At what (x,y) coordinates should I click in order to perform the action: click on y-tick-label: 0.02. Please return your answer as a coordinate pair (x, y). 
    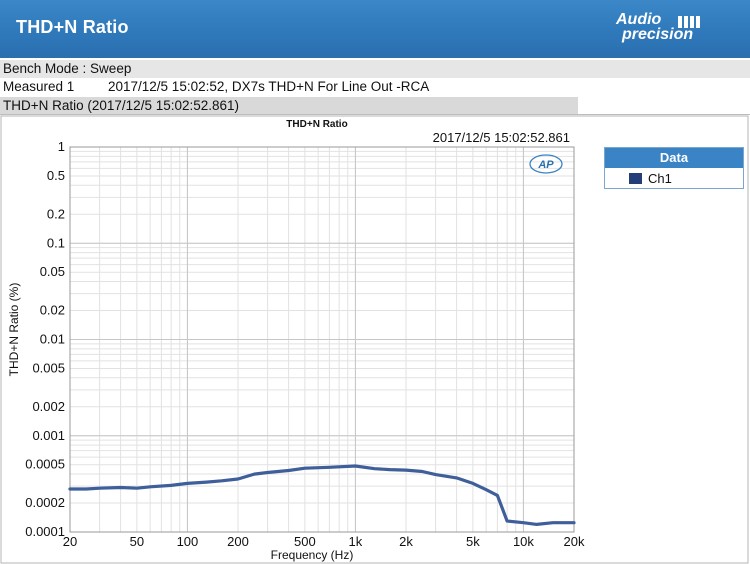
    Looking at the image, I should click on (52, 310).